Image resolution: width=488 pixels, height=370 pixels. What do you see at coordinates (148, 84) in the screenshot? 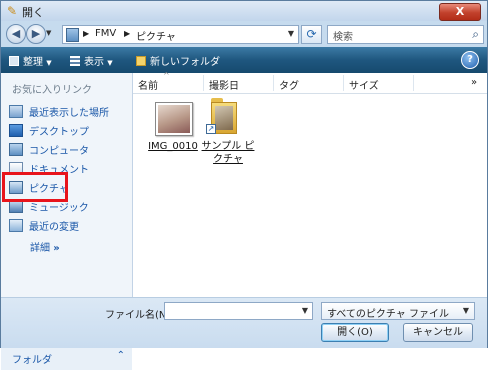
I see `column-name: 名前` at bounding box center [148, 84].